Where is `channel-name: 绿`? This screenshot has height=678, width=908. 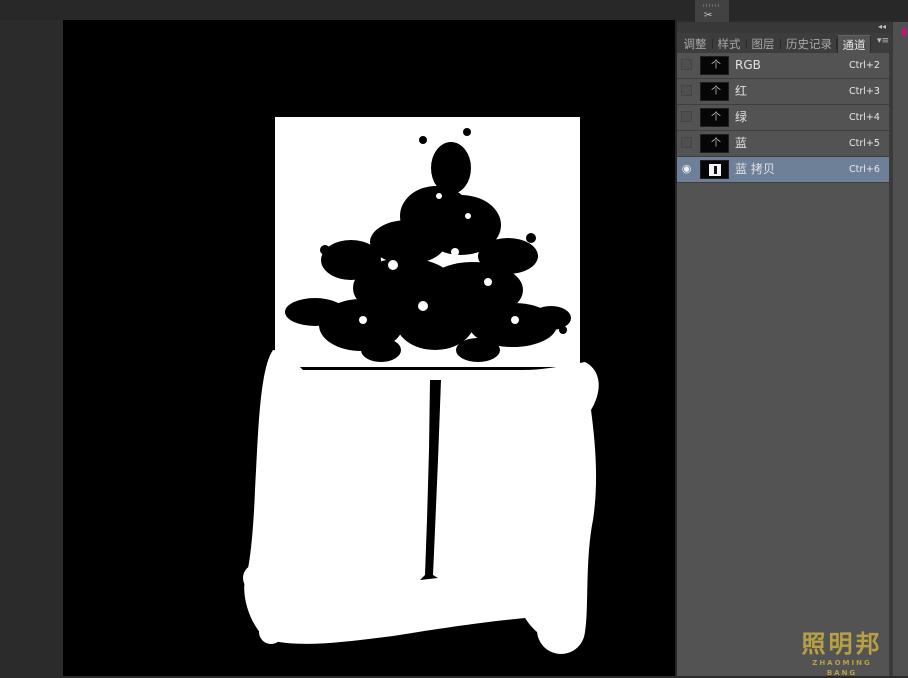
channel-name: 绿 is located at coordinates (741, 117).